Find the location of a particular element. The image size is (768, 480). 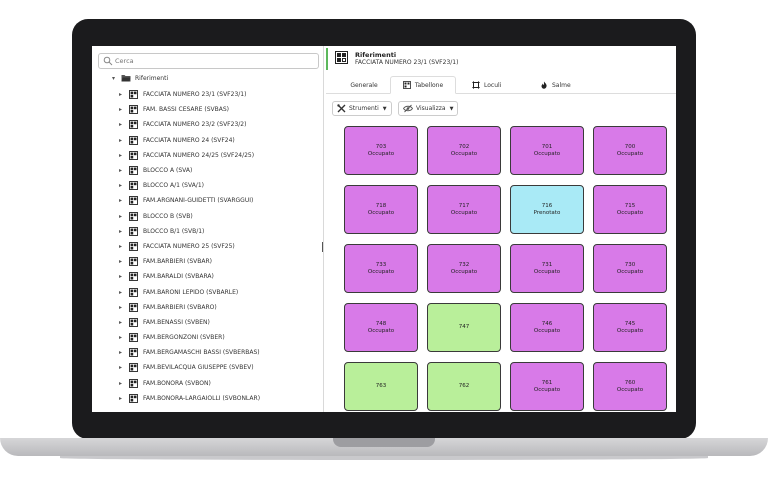

loculo-cell: 746 Occupato is located at coordinates (547, 327).